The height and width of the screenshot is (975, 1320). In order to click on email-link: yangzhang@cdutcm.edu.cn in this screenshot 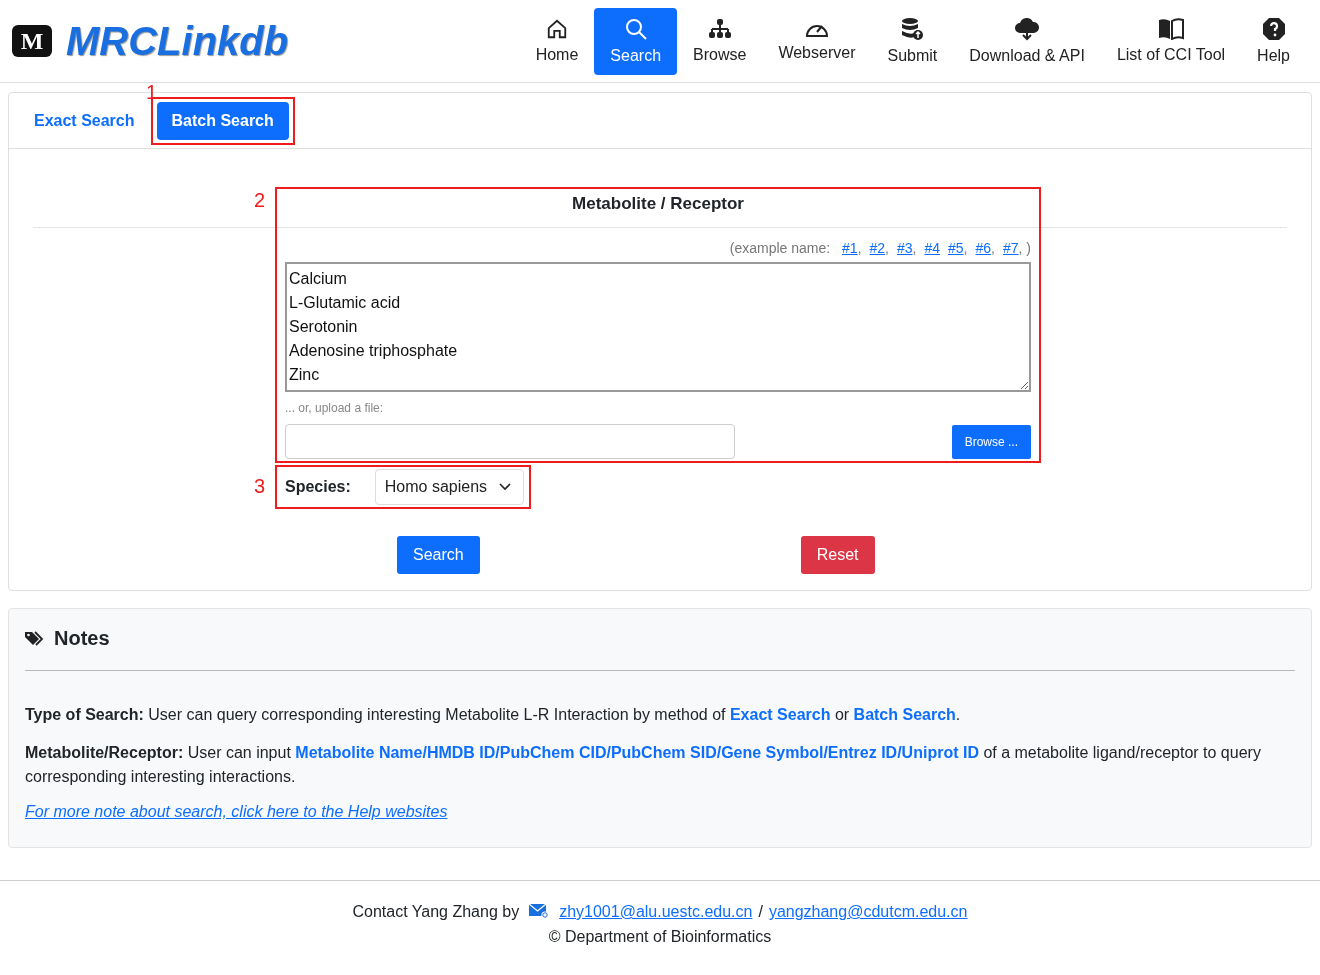, I will do `click(868, 911)`.